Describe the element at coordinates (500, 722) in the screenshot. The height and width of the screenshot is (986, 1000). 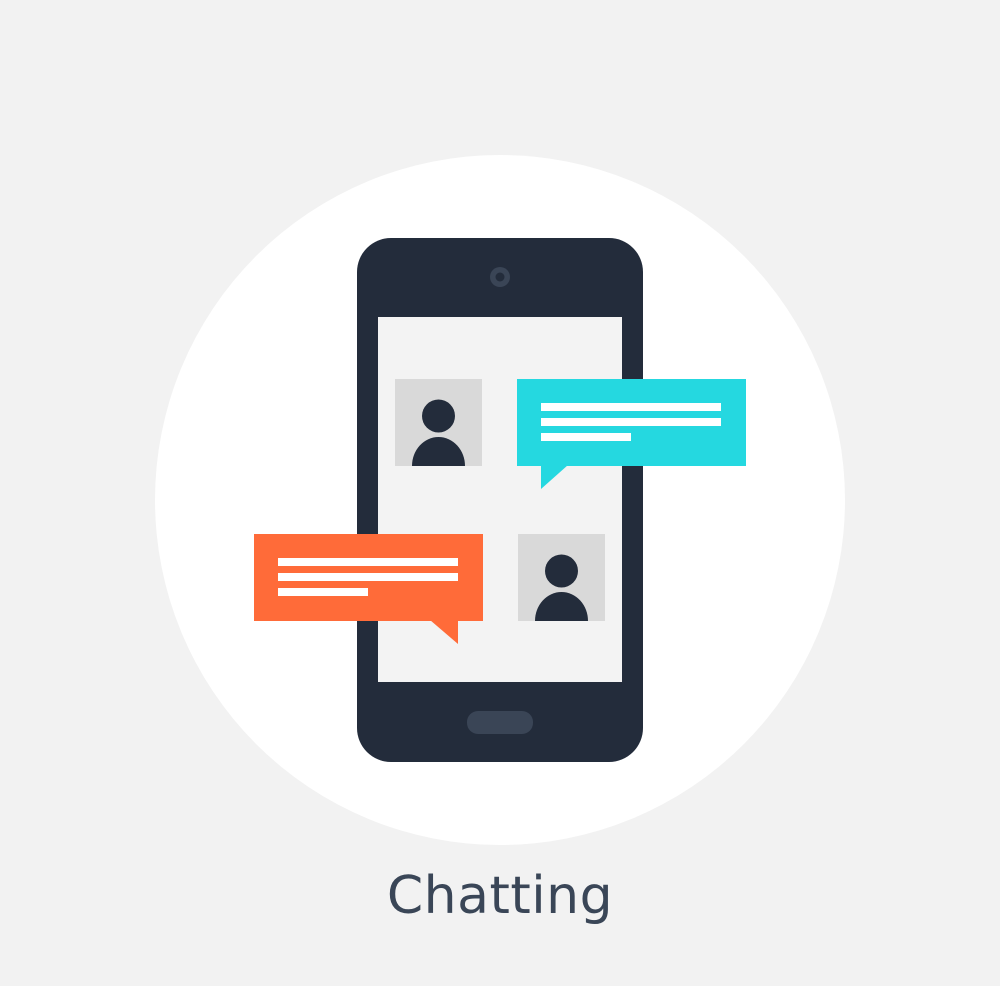
I see `phone-home-button` at that location.